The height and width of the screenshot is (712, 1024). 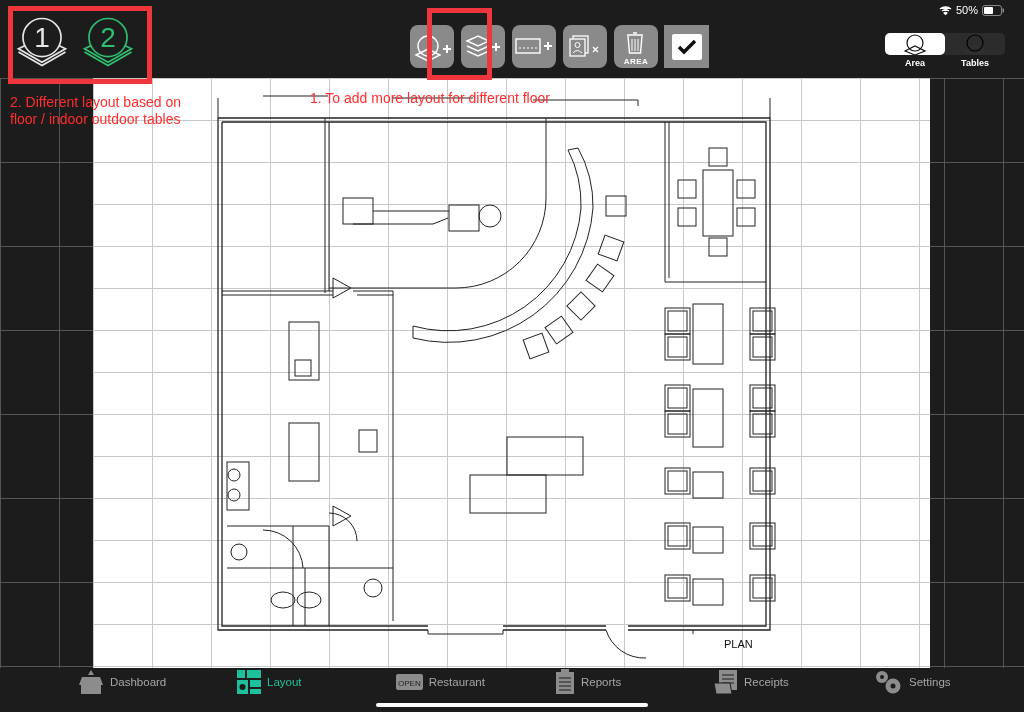 What do you see at coordinates (430, 98) in the screenshot?
I see `annotation-note: 1. To add more layout for different floor` at bounding box center [430, 98].